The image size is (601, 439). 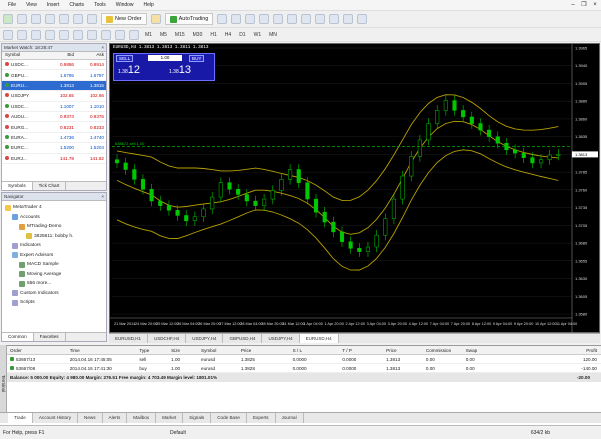 What do you see at coordinates (103, 350) in the screenshot?
I see `col-time: Time` at bounding box center [103, 350].